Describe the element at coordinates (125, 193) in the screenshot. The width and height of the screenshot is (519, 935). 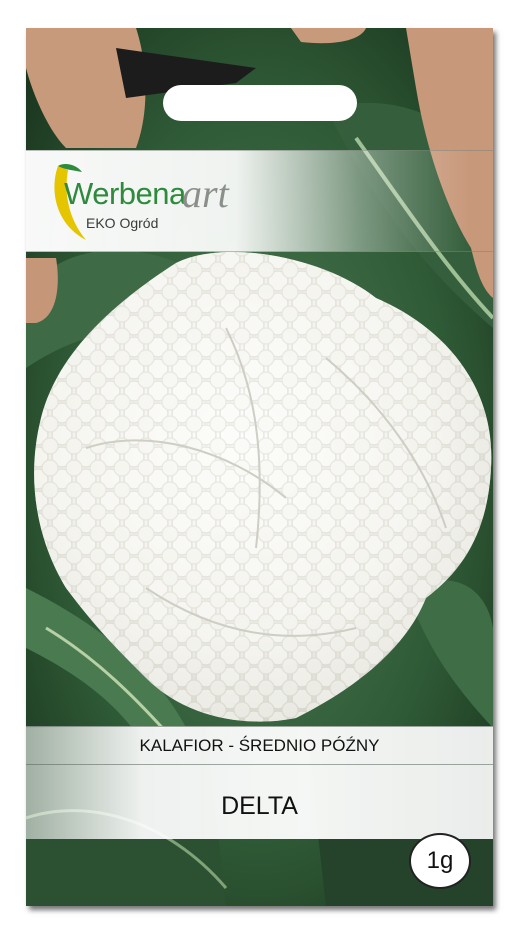
I see `brand-name: Werbena` at that location.